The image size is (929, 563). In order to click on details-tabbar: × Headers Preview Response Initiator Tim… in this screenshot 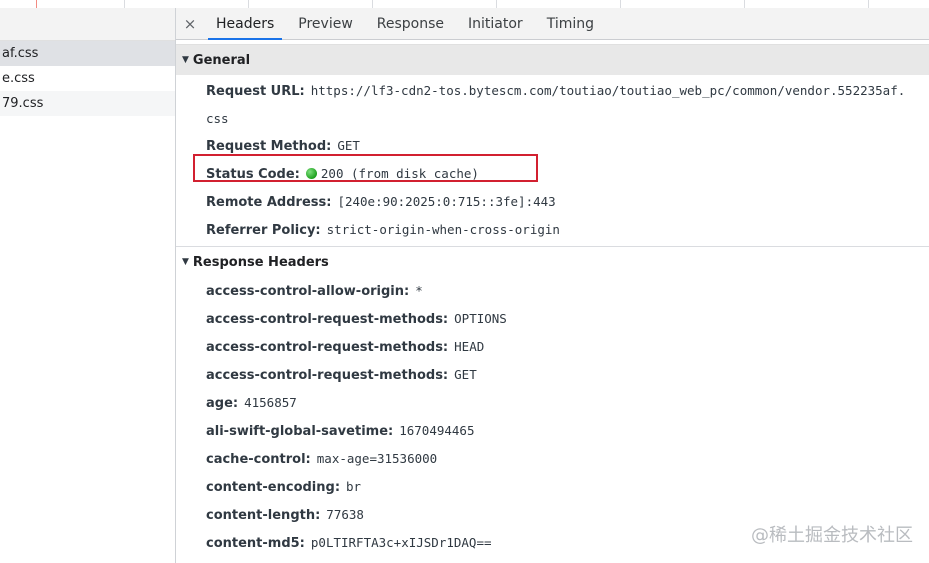, I will do `click(552, 24)`.